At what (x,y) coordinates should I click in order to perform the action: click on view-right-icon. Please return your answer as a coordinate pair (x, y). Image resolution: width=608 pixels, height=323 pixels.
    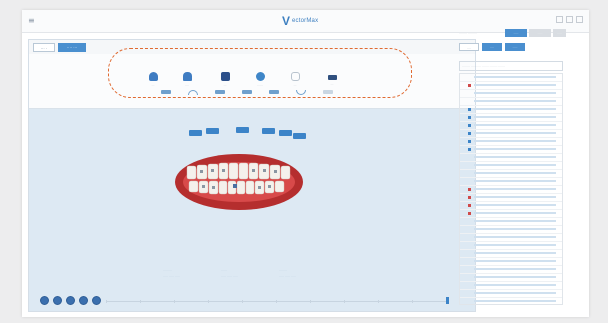
    Looking at the image, I should click on (247, 92).